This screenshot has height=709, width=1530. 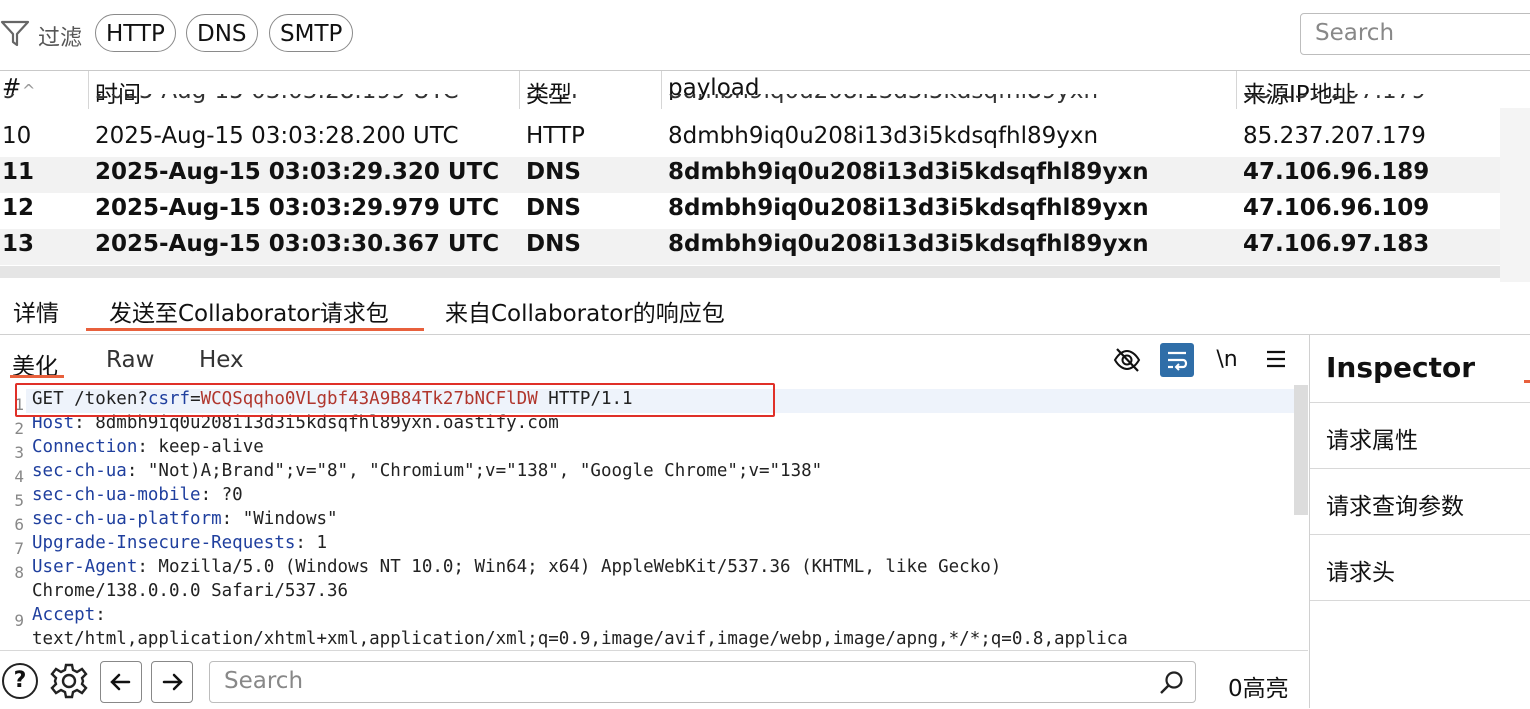 I want to click on header-name: sec-ch-ua-platform, so click(x=127, y=519).